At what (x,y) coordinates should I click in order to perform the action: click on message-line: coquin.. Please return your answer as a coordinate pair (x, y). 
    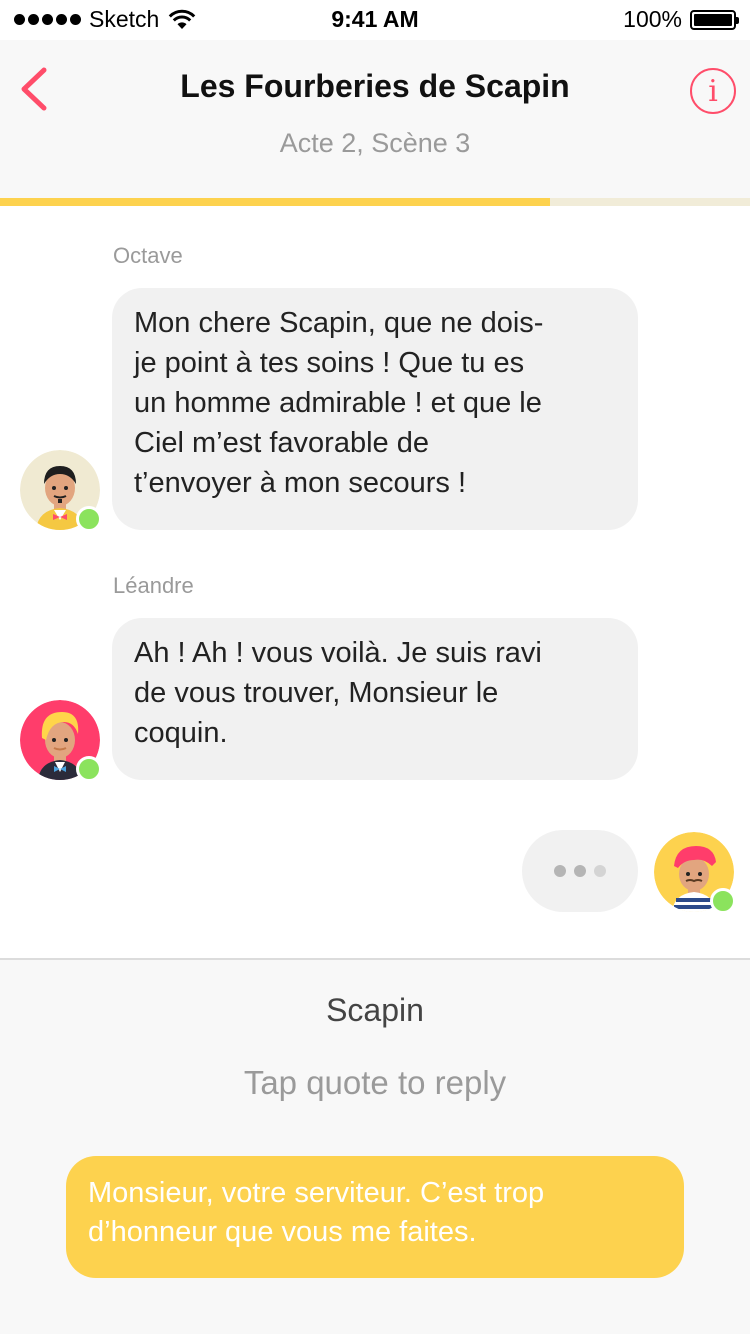
    Looking at the image, I should click on (181, 733).